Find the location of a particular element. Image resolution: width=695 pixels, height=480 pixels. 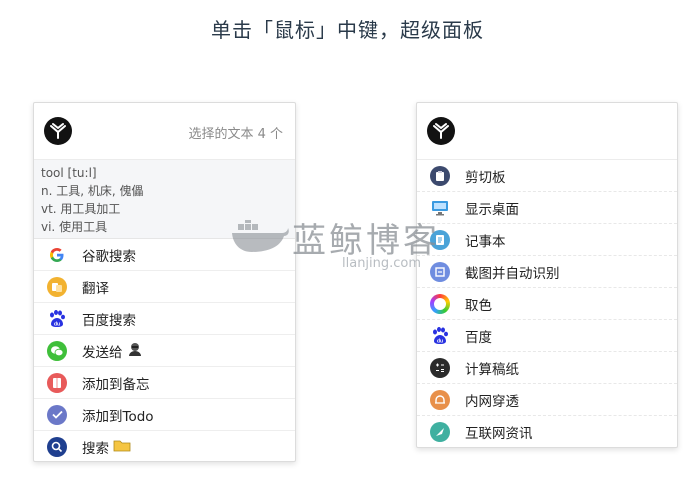

menu-item-translate: 翻译 is located at coordinates (164, 287).